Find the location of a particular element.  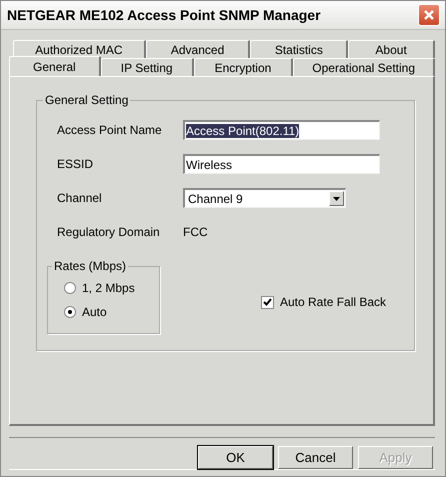

radio-option: 1, 2 Mbps is located at coordinates (111, 288).